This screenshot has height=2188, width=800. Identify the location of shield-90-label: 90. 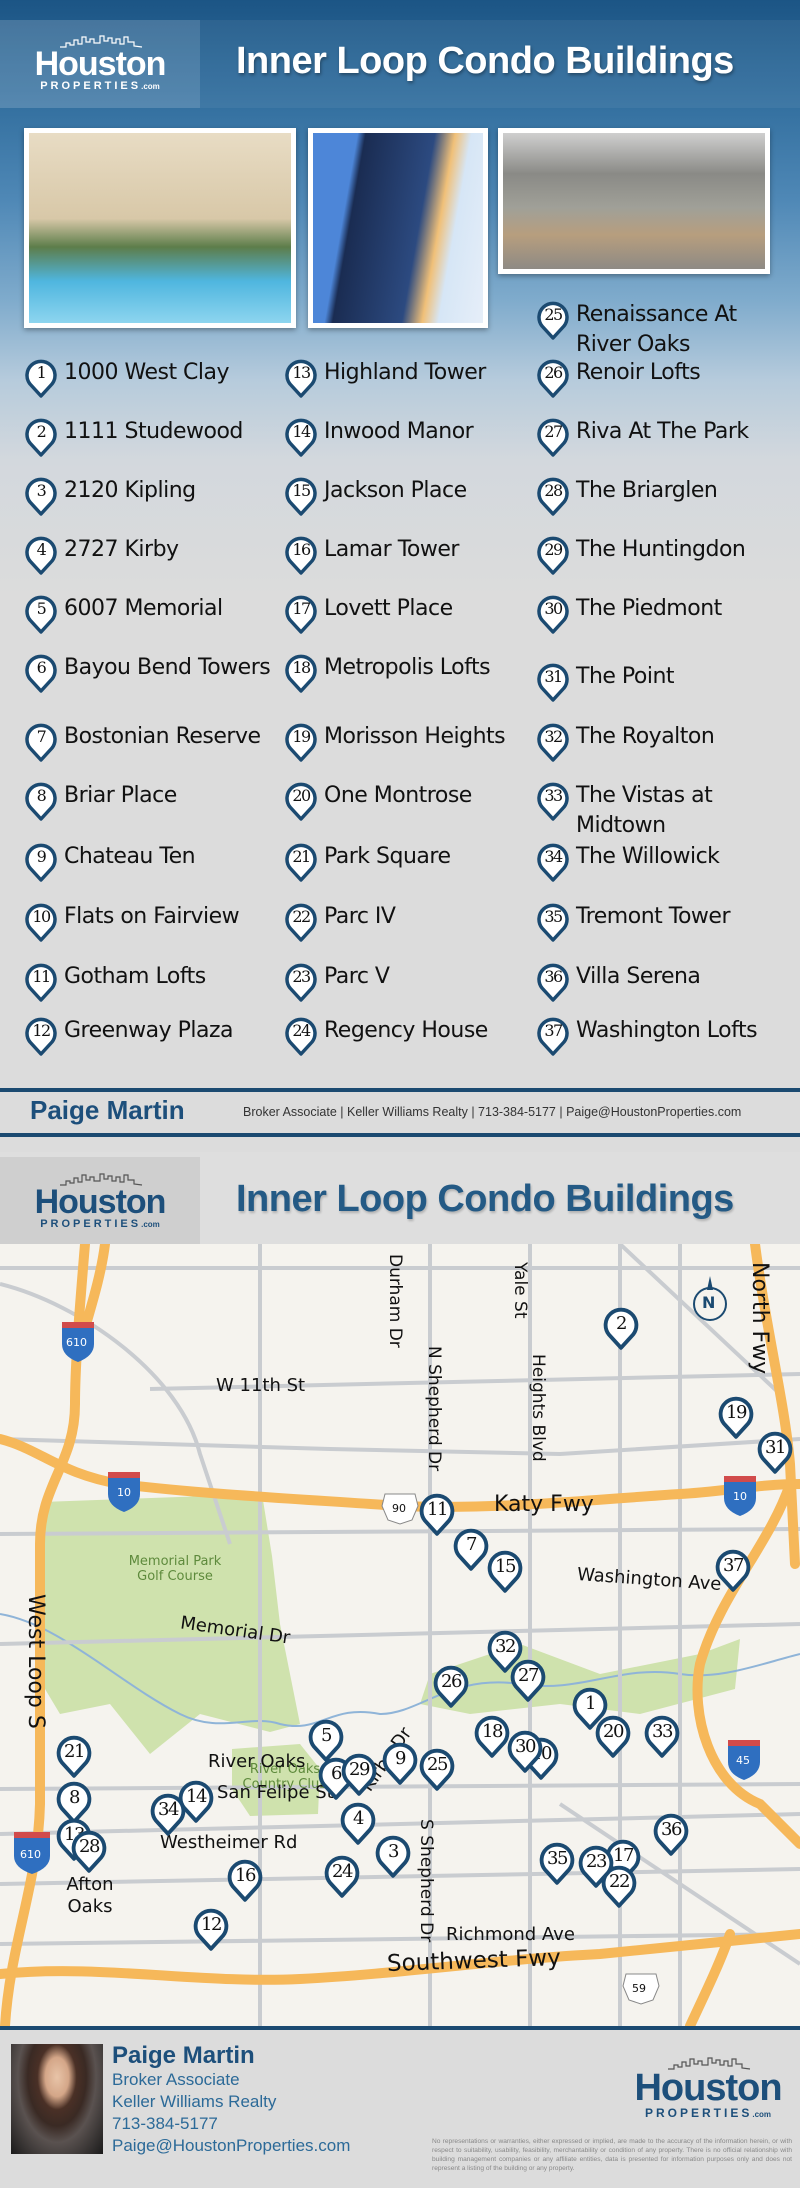
(399, 1508).